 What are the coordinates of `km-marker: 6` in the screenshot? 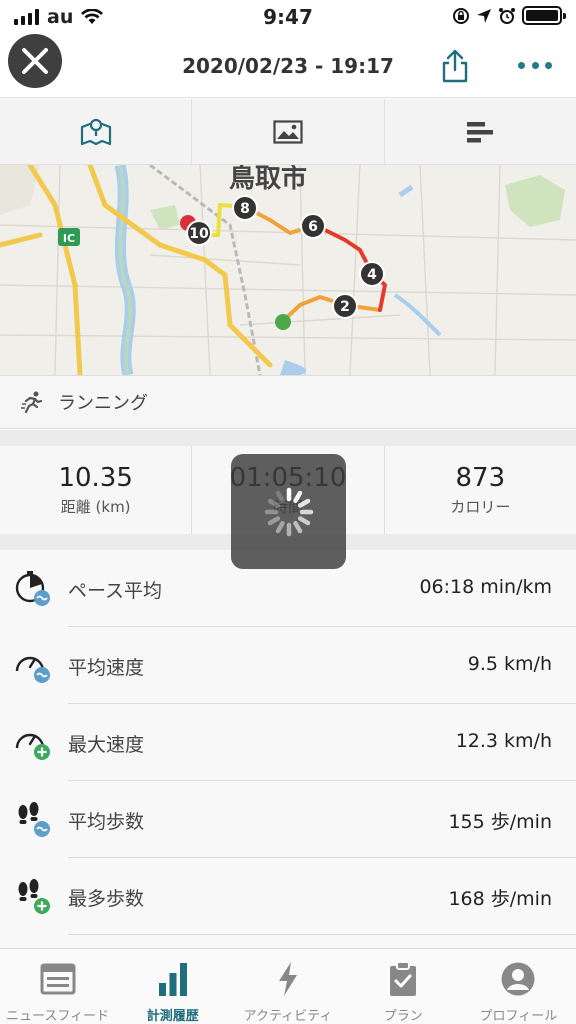 It's located at (313, 226).